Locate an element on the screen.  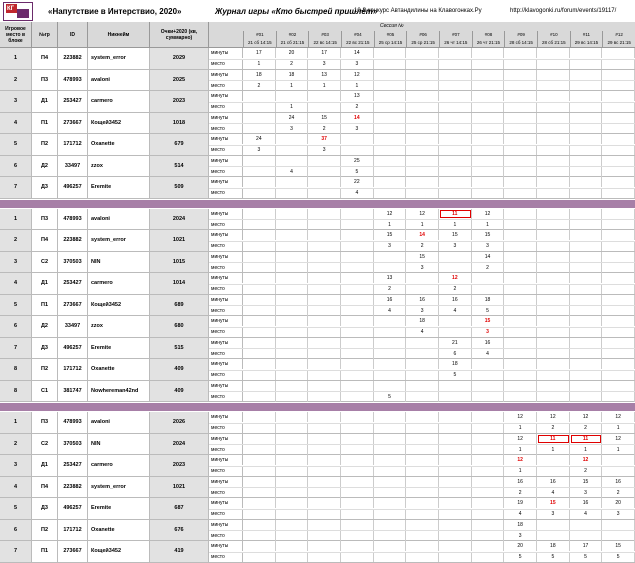
table-row: 8 С1 381747 Nowhereman42nd 409 минуты место 5 is located at coordinates (317, 391).